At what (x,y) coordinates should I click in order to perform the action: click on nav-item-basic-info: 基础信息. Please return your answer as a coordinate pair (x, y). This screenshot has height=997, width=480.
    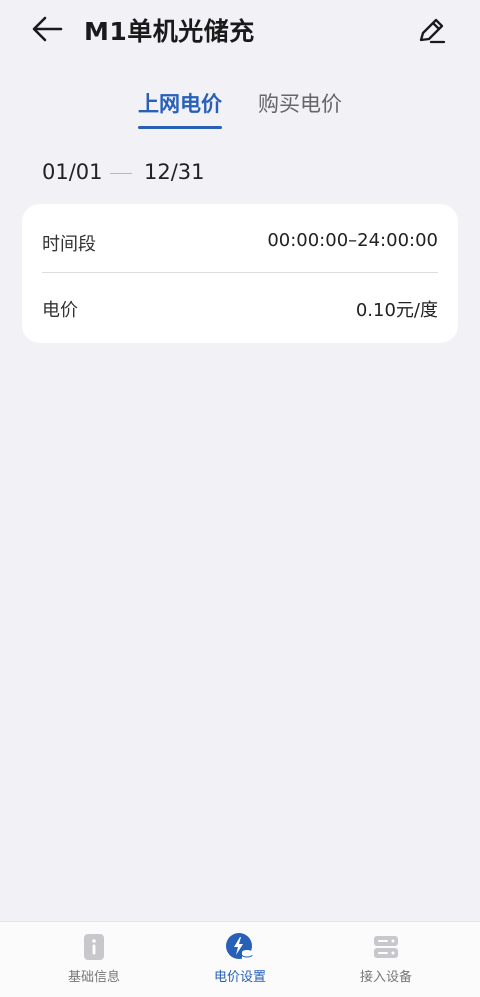
    Looking at the image, I should click on (94, 958).